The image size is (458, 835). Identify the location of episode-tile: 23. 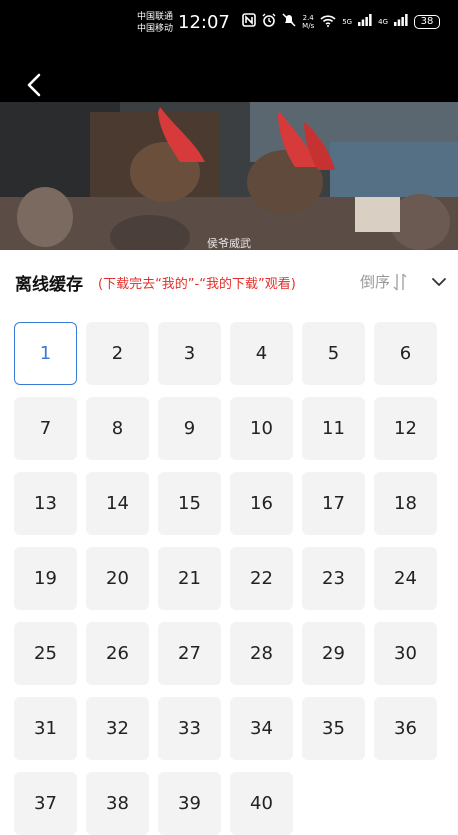
(333, 578).